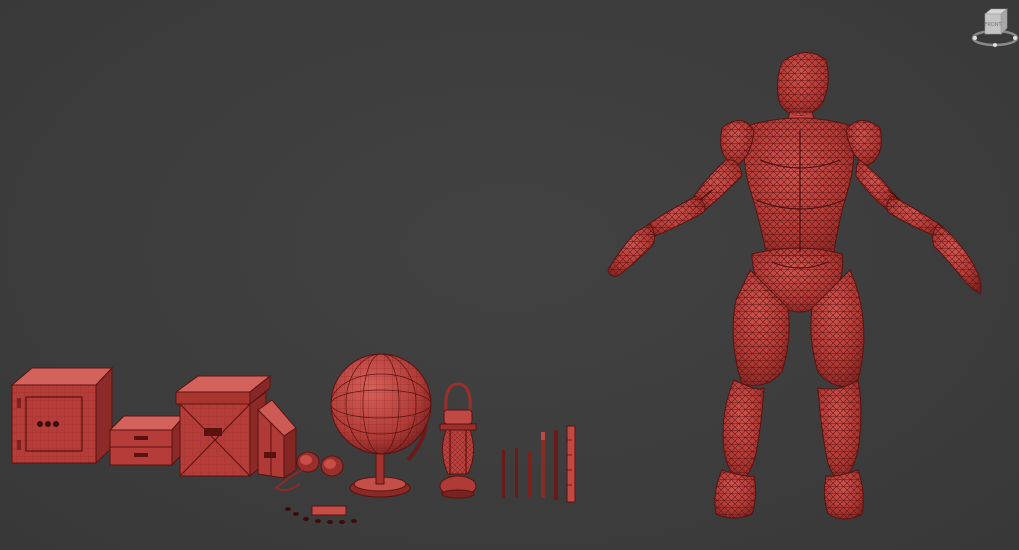  What do you see at coordinates (571, 464) in the screenshot?
I see `ruler-mesh` at bounding box center [571, 464].